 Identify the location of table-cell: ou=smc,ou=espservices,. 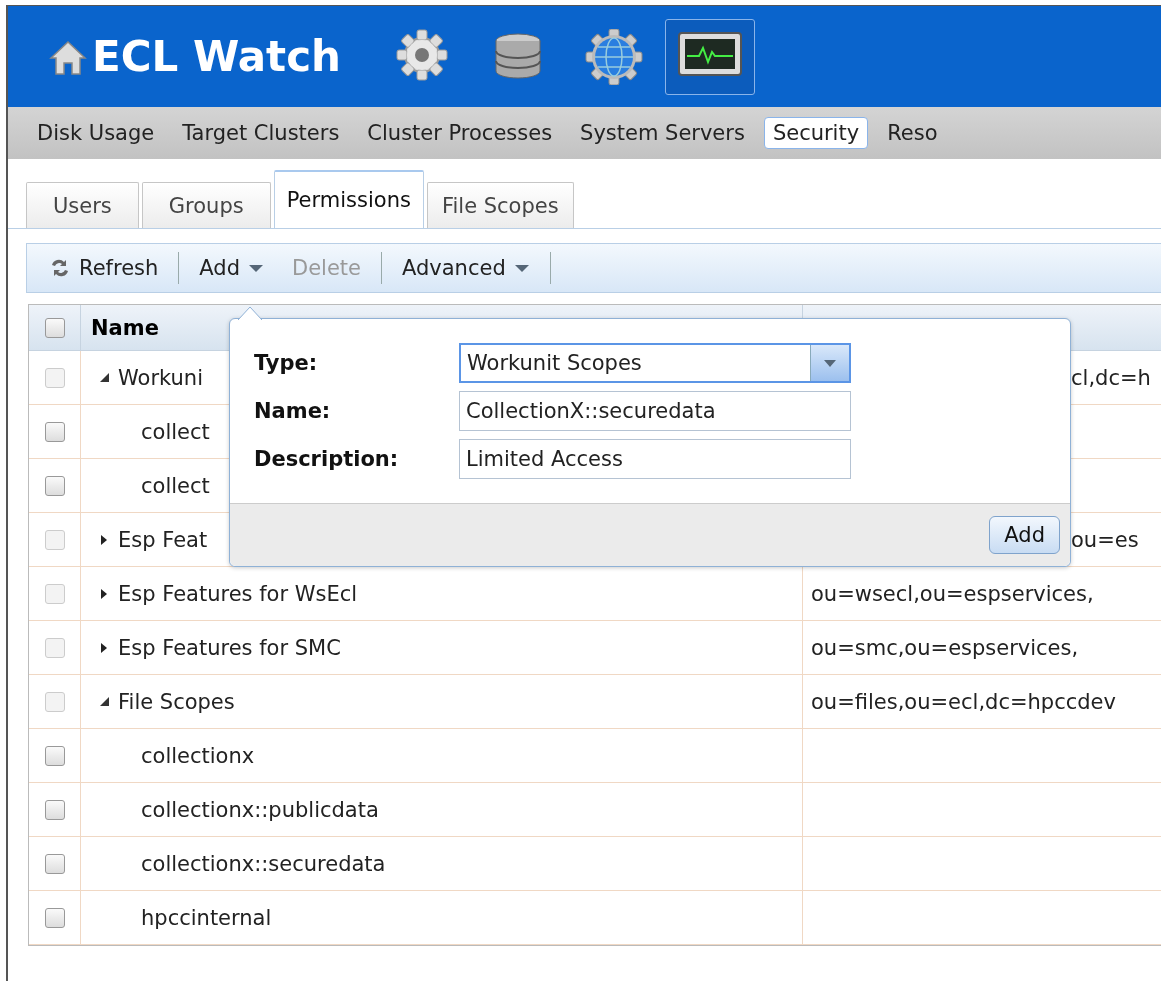
(945, 647).